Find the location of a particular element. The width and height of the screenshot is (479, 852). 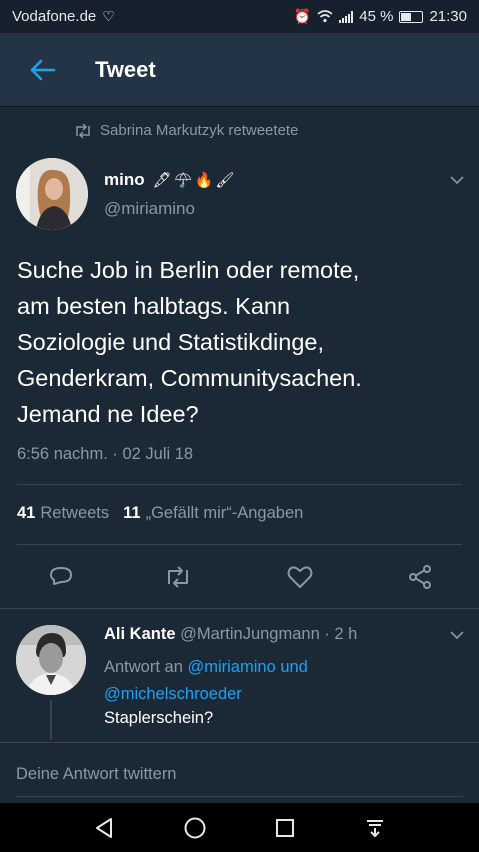

nav-home-icon is located at coordinates (195, 828).